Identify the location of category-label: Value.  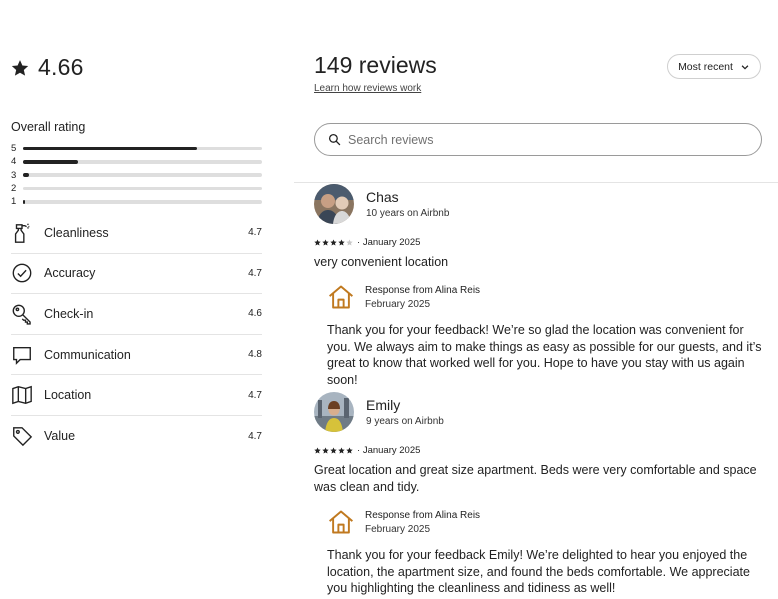
(60, 436).